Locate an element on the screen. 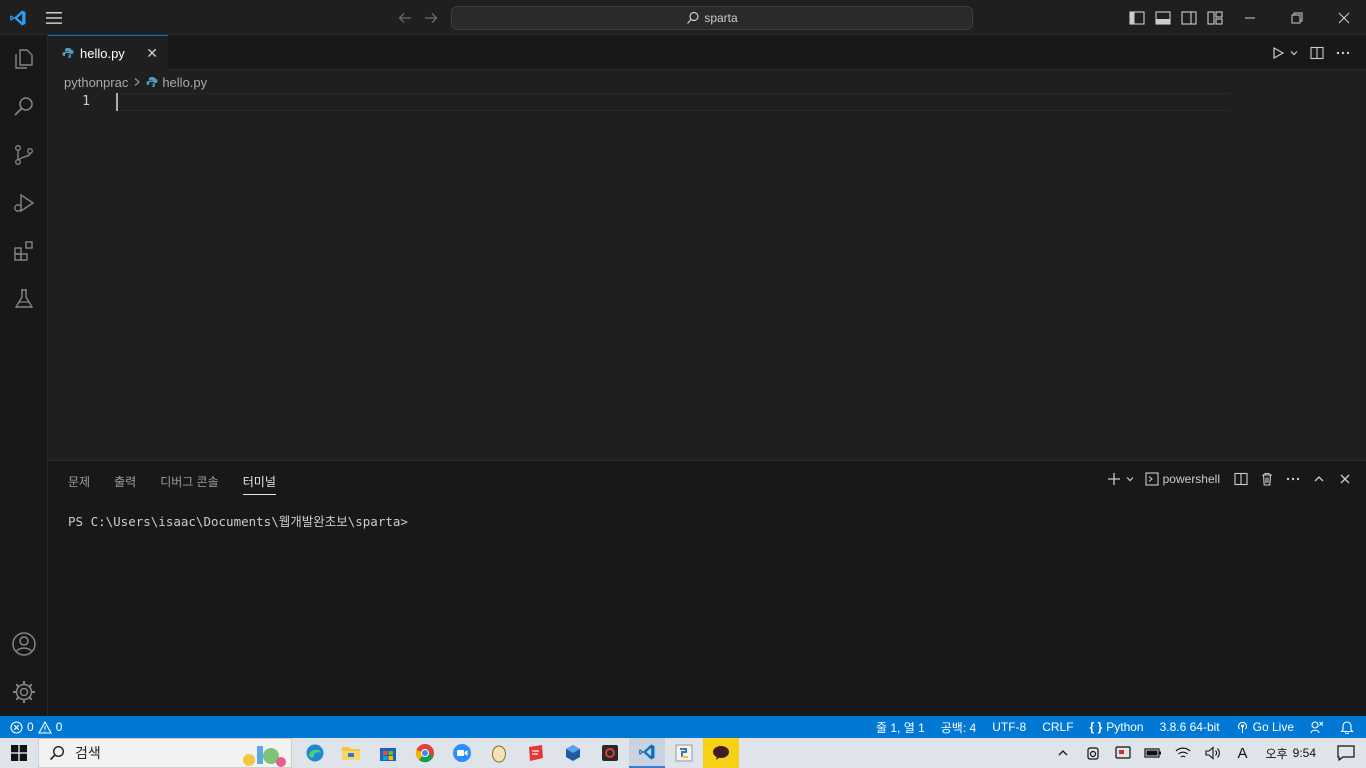 The image size is (1366, 768). chevron-up-icon is located at coordinates (1063, 753).